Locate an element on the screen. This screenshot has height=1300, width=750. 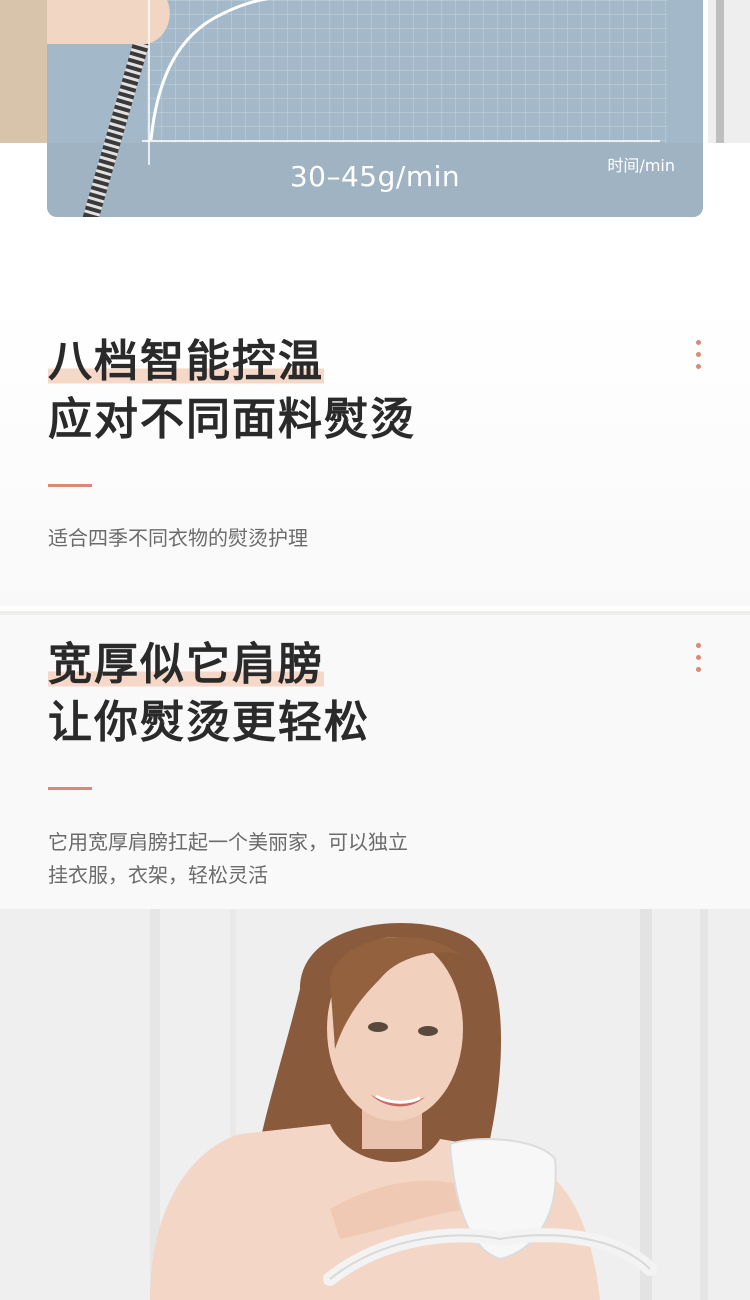
feature-title-line1: 宽厚似它肩膀 is located at coordinates (186, 665).